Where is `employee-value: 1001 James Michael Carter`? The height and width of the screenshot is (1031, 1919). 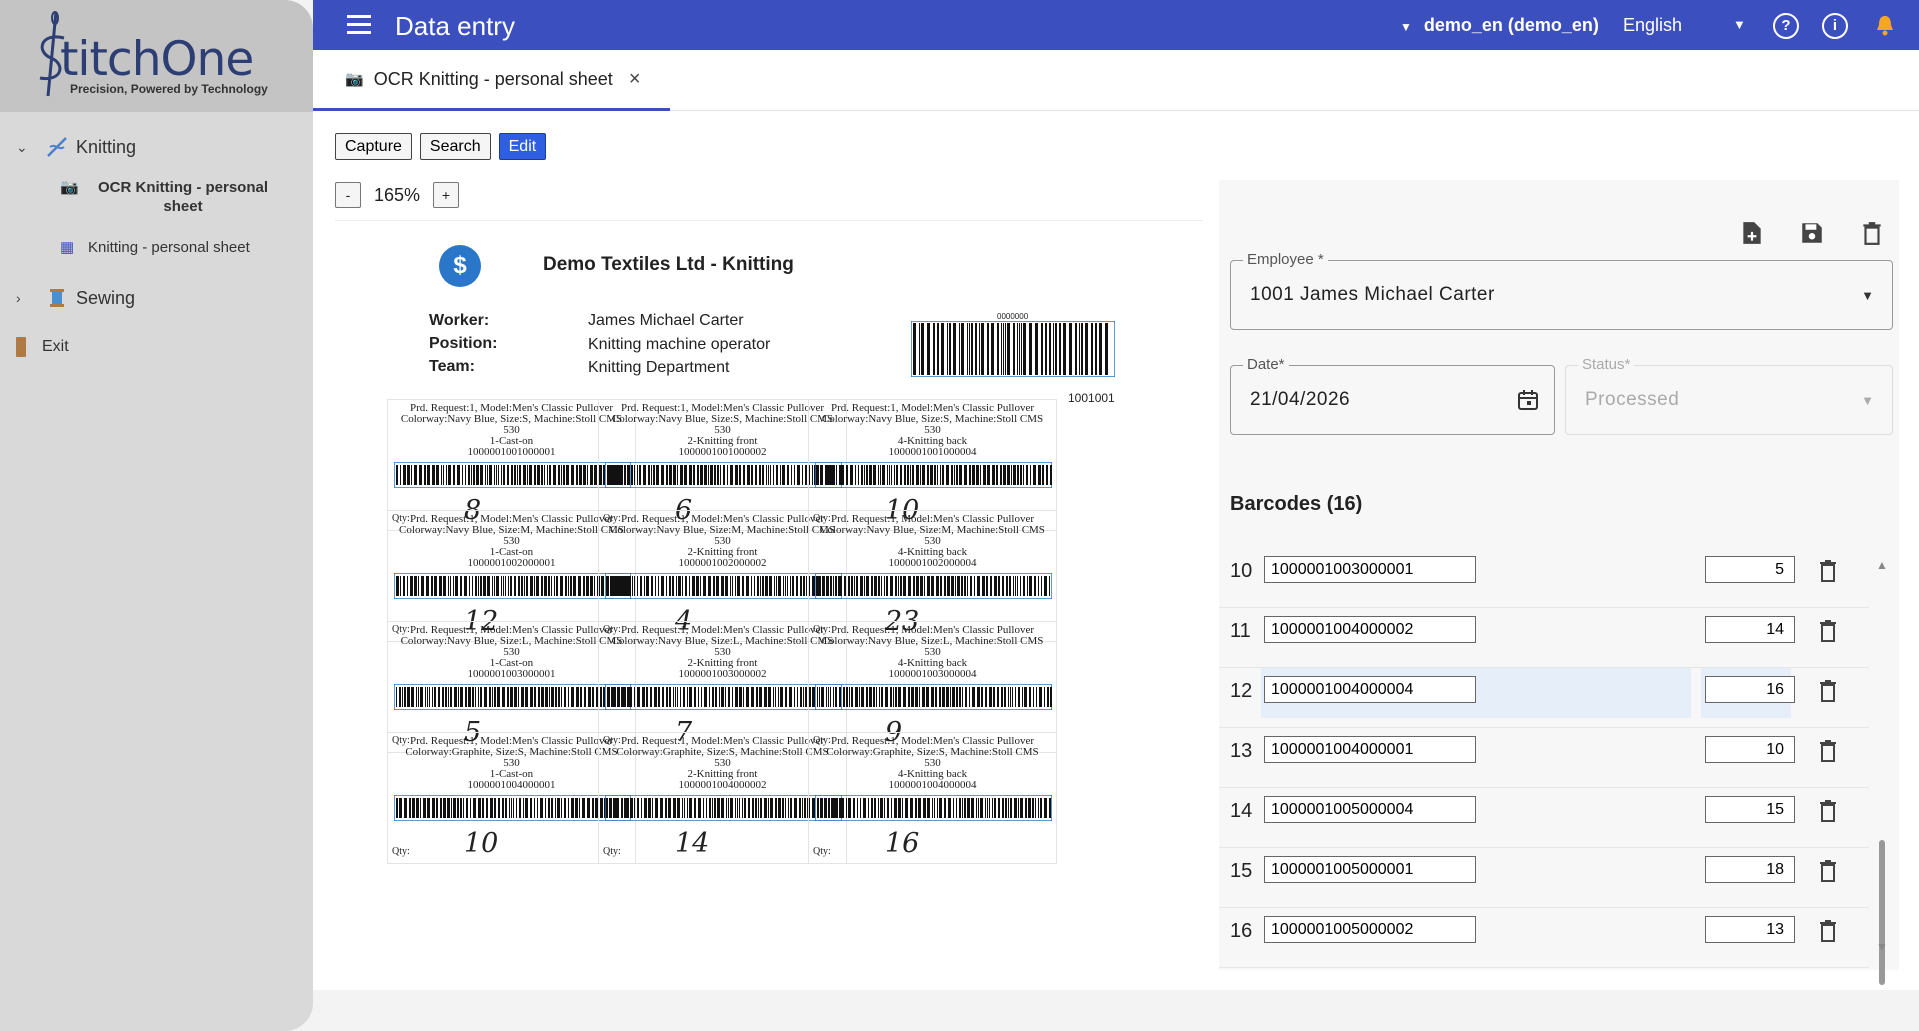 employee-value: 1001 James Michael Carter is located at coordinates (1372, 294).